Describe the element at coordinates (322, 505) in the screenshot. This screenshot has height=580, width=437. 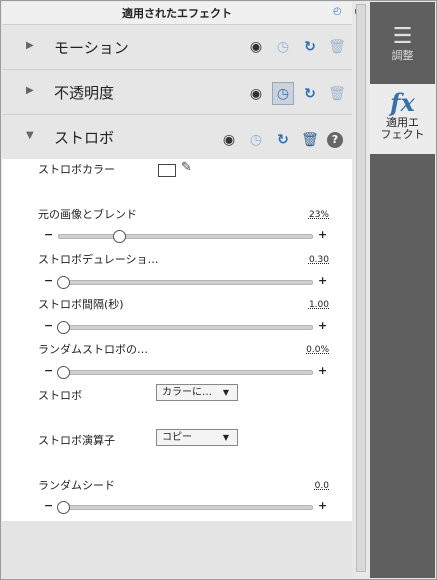
I see `random-seed-plus: +` at that location.